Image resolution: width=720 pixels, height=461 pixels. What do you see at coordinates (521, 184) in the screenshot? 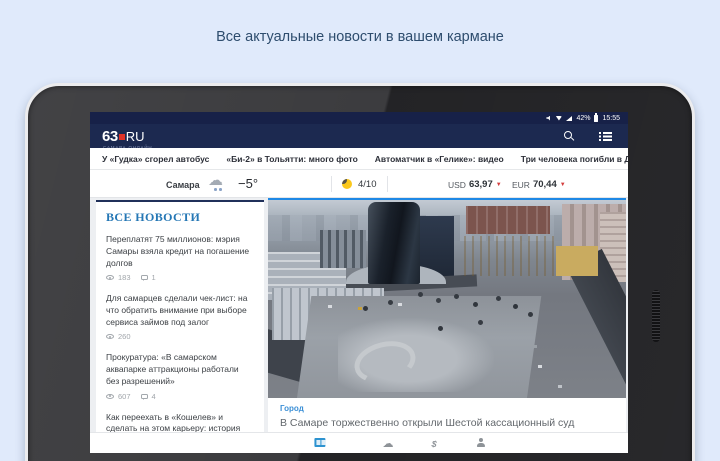
I see `eur-label: EUR` at bounding box center [521, 184].